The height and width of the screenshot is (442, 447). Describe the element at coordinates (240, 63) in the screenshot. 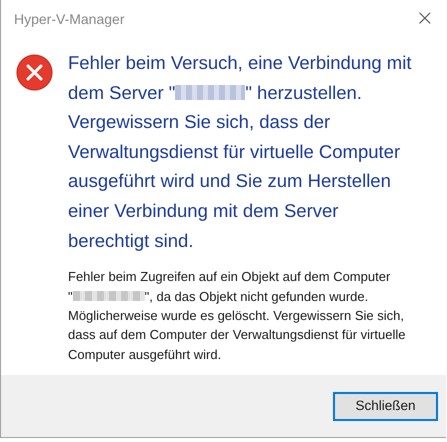

I see `error-heading: Fehler beim Versuch, eine Verbindung mit` at that location.